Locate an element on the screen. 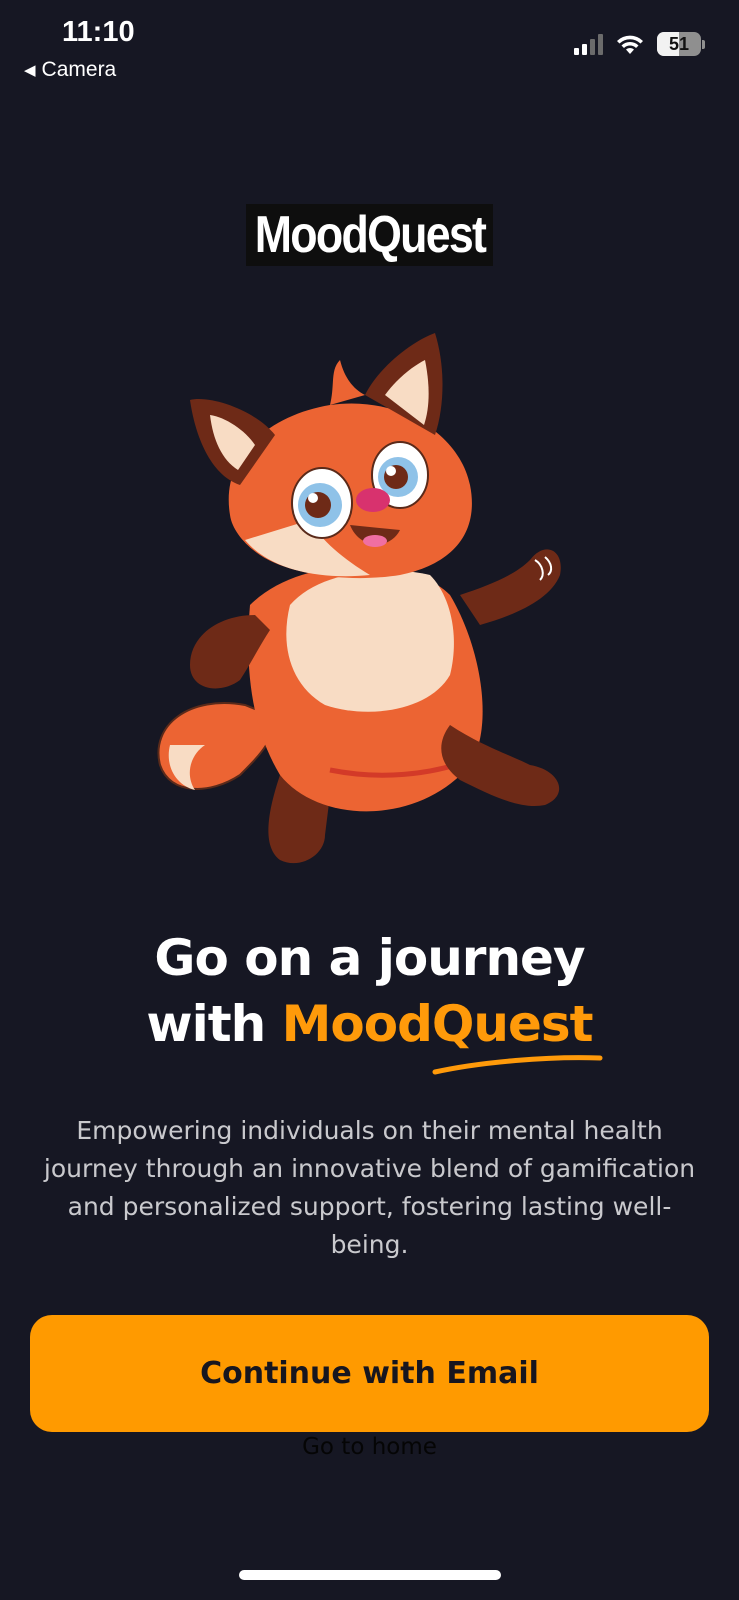  status-time: 11:10 is located at coordinates (98, 32).